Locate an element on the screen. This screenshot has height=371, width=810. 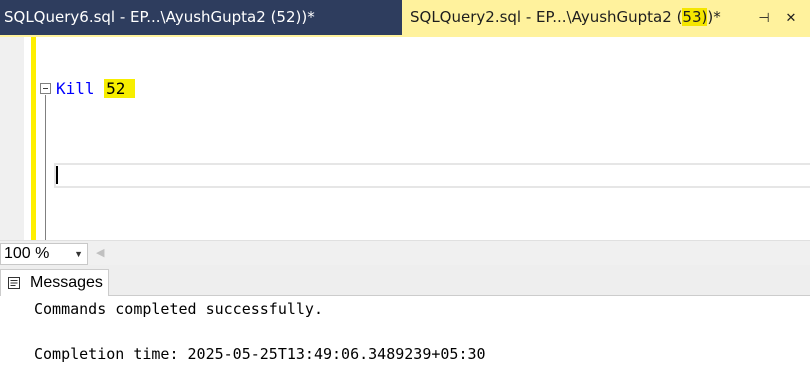
tab-messages: Messages is located at coordinates (54, 282).